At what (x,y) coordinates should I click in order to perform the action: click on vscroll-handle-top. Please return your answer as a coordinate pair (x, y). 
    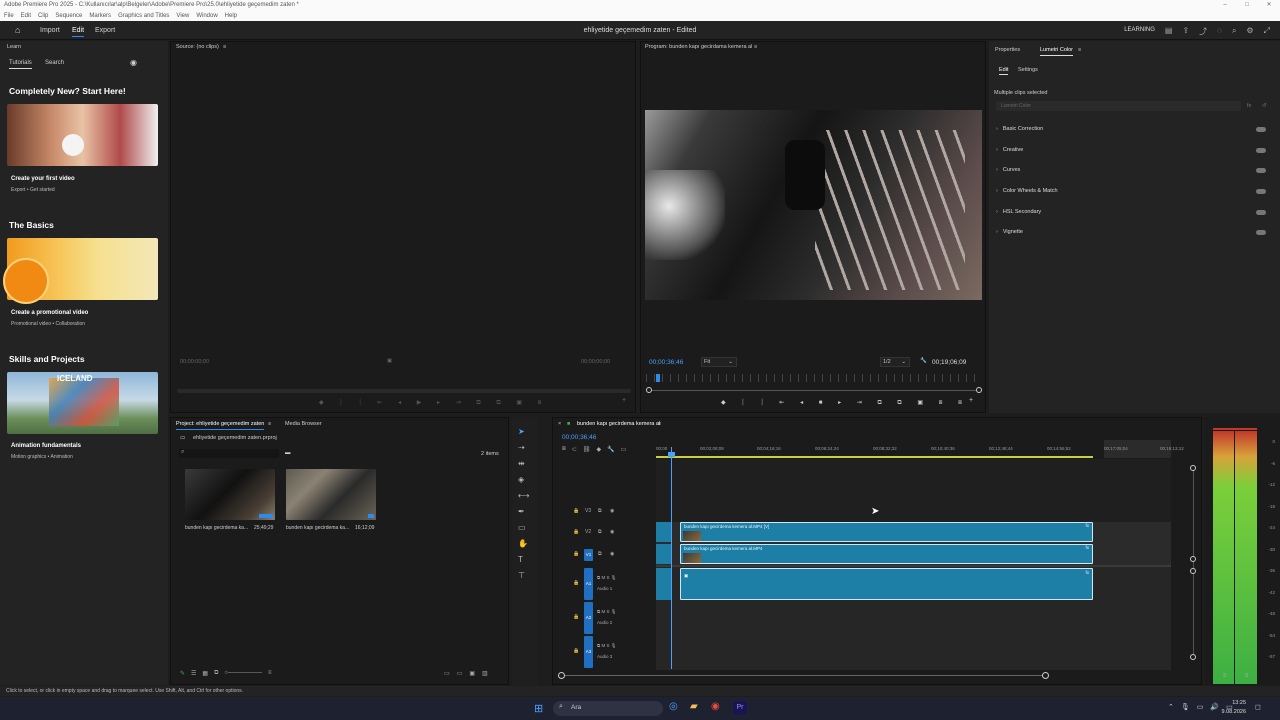
    Looking at the image, I should click on (1193, 468).